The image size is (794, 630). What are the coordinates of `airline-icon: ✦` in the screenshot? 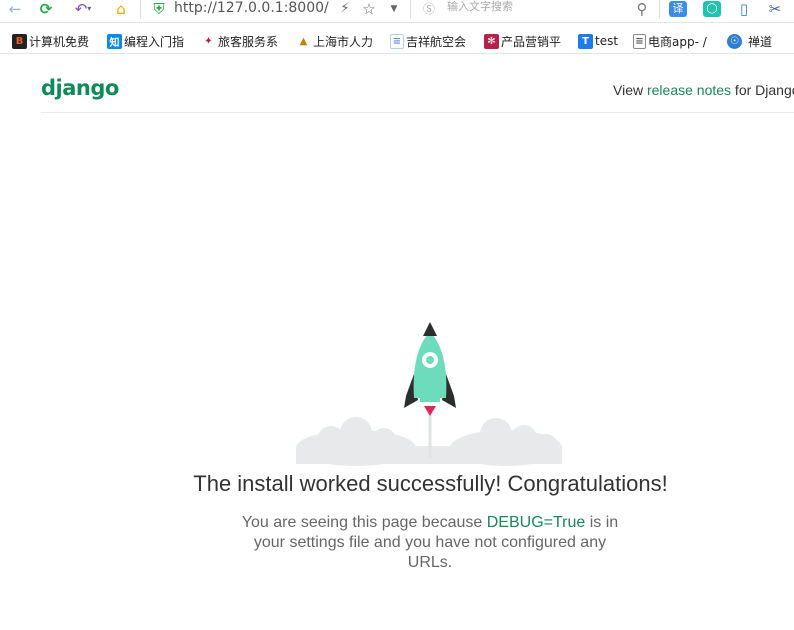 It's located at (208, 41).